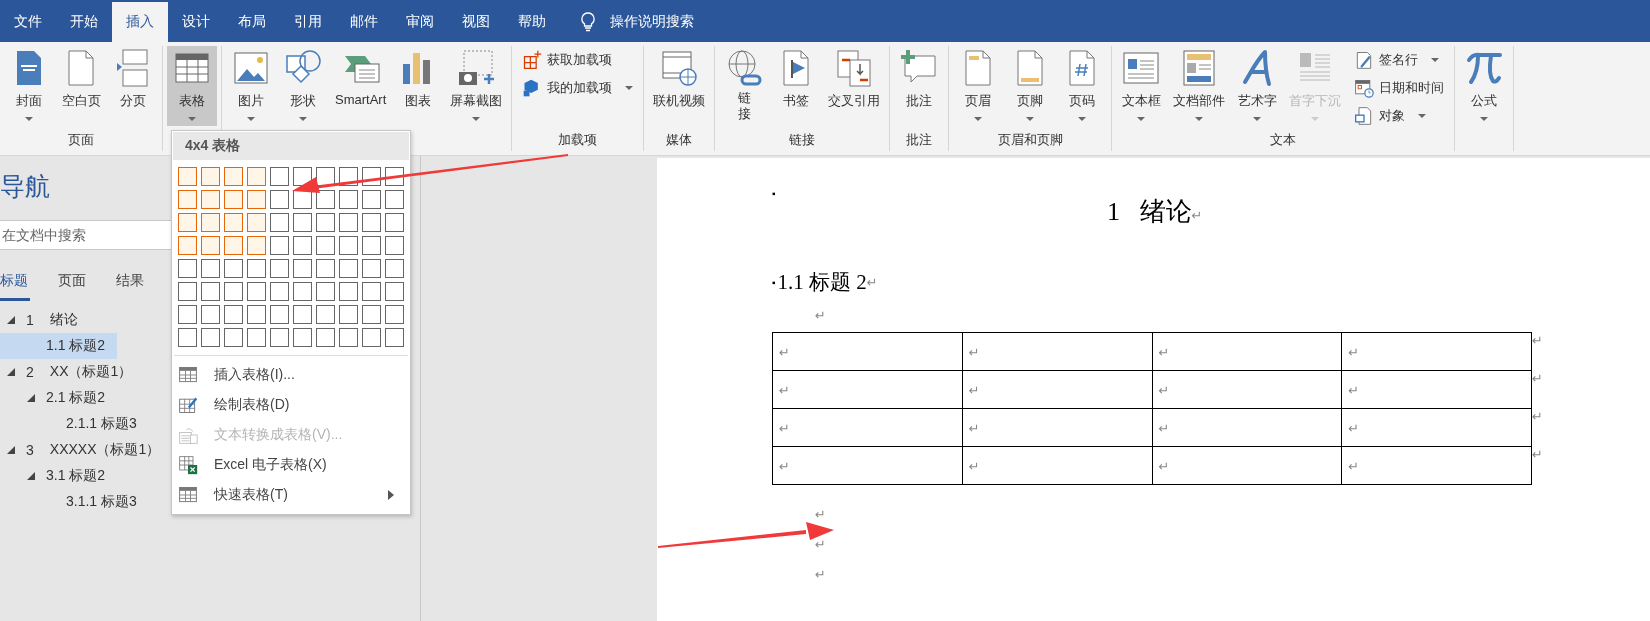 The height and width of the screenshot is (621, 1650). I want to click on ribbon-button: 签名行, so click(1399, 60).